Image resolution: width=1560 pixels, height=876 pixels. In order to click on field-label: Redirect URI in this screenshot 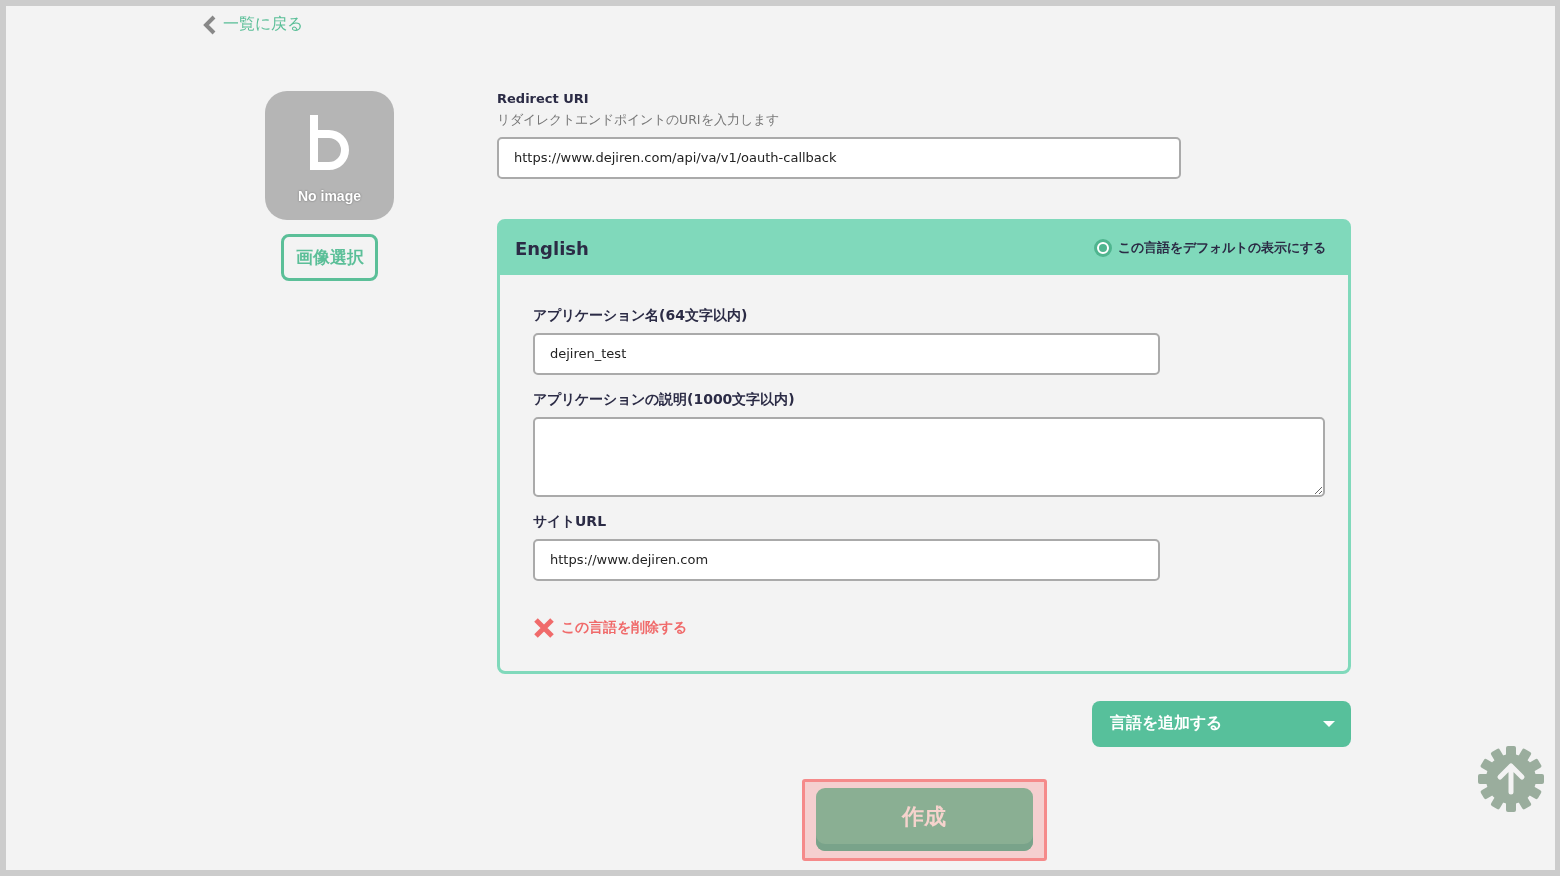, I will do `click(543, 98)`.